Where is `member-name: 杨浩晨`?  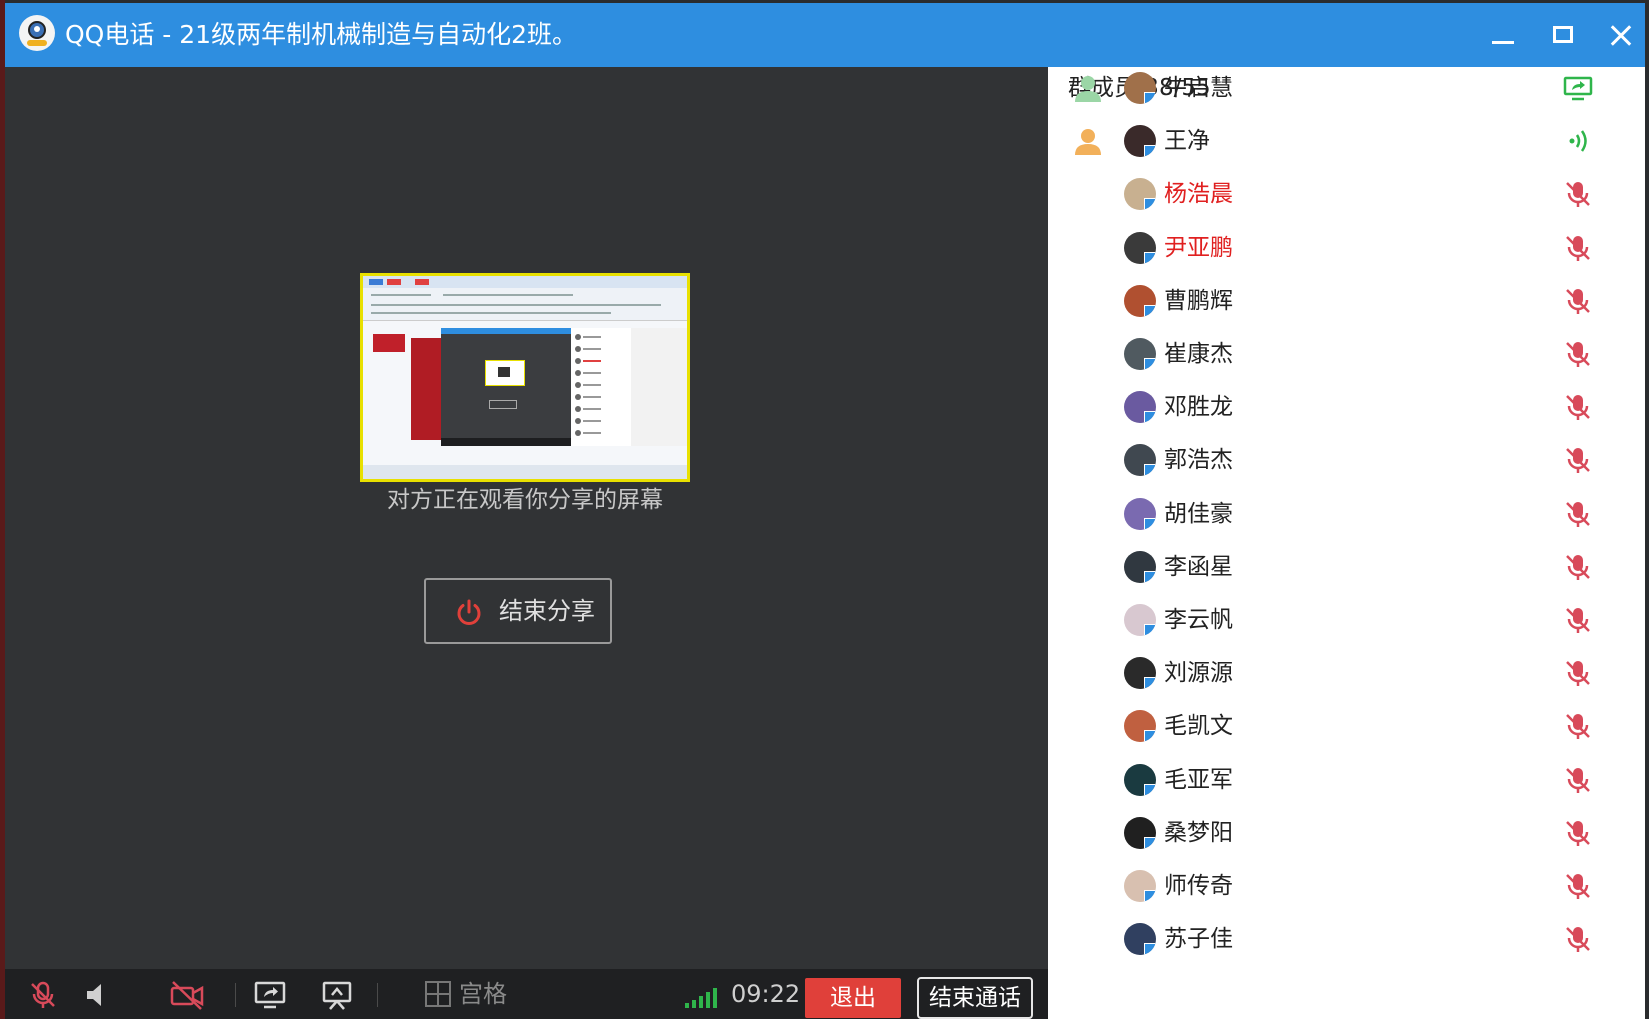
member-name: 杨浩晨 is located at coordinates (1198, 194).